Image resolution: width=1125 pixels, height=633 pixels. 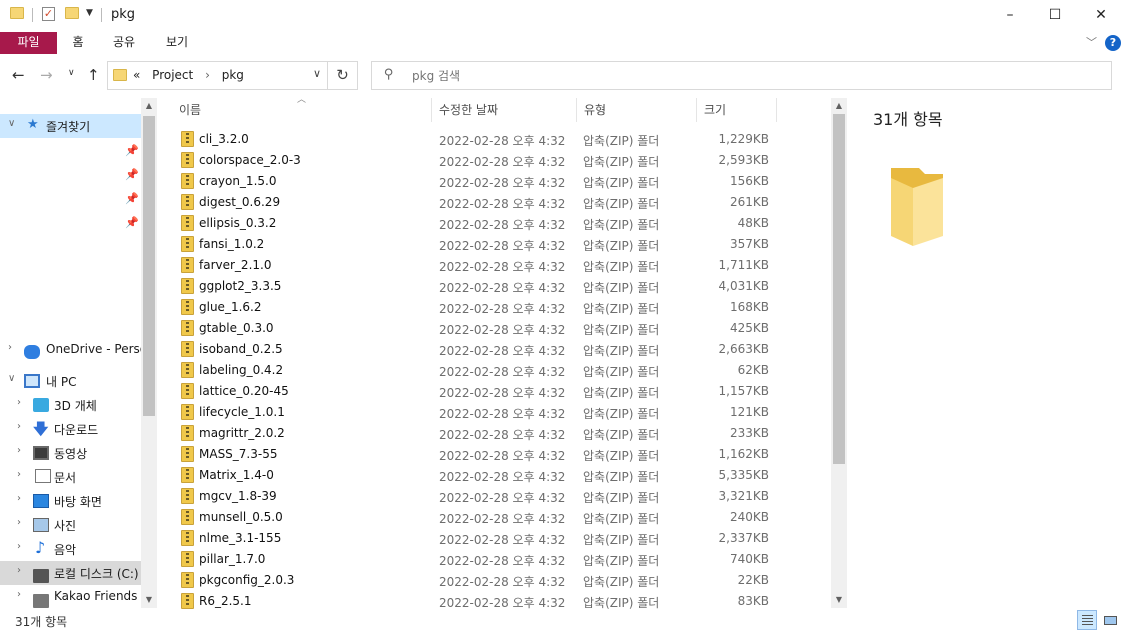 I want to click on file-type: 압축(ZIP) 폴더, so click(x=621, y=183).